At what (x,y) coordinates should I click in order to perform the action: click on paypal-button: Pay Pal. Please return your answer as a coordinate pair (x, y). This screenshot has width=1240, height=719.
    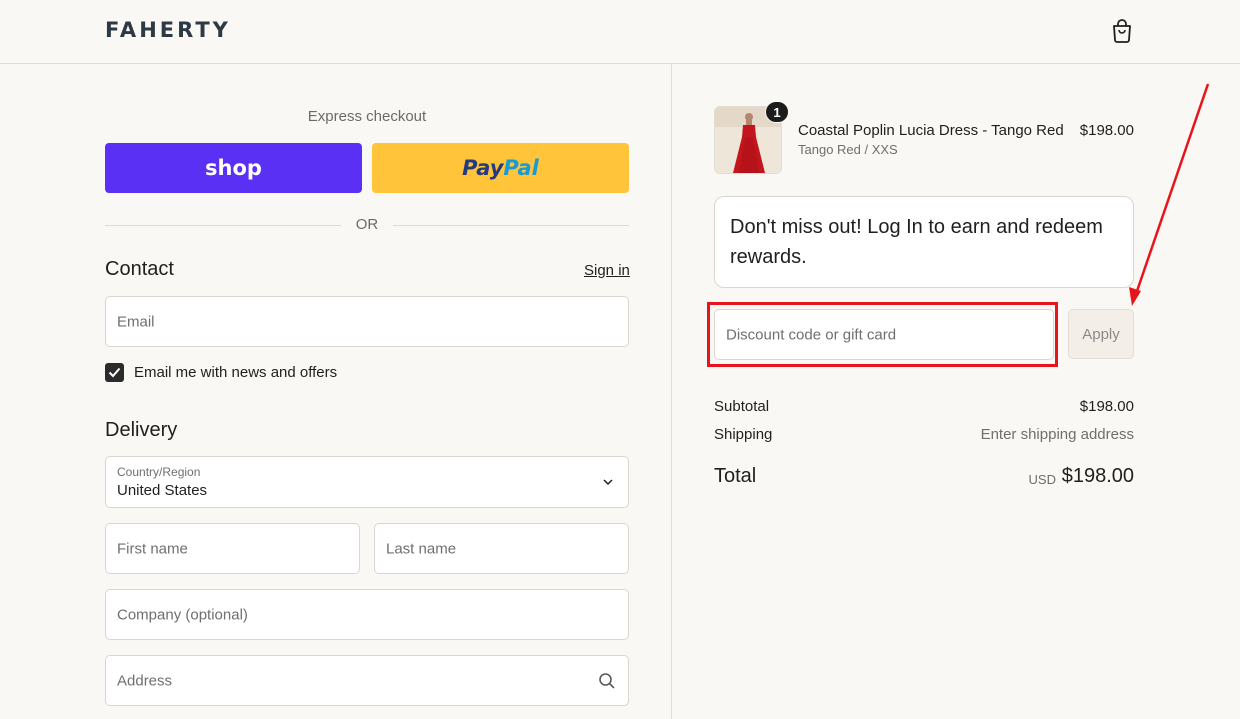
    Looking at the image, I should click on (500, 168).